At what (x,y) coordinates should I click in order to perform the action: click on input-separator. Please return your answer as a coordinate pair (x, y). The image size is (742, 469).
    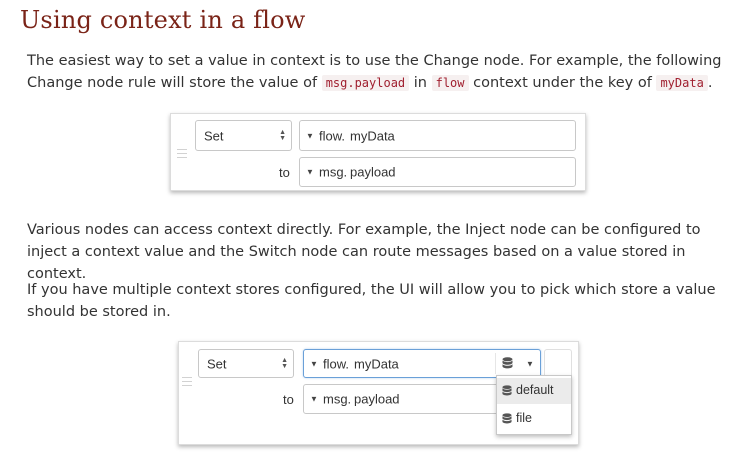
    Looking at the image, I should click on (495, 363).